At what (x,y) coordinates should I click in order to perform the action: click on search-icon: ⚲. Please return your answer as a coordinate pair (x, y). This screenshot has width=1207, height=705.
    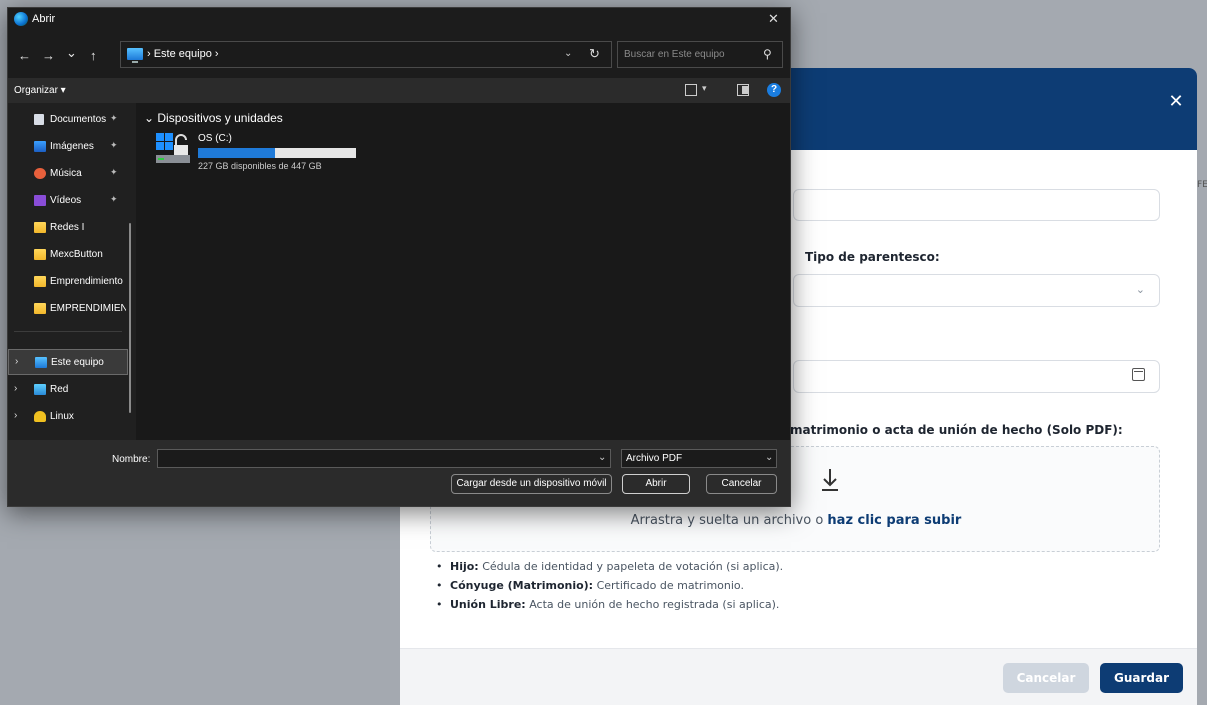
    Looking at the image, I should click on (767, 54).